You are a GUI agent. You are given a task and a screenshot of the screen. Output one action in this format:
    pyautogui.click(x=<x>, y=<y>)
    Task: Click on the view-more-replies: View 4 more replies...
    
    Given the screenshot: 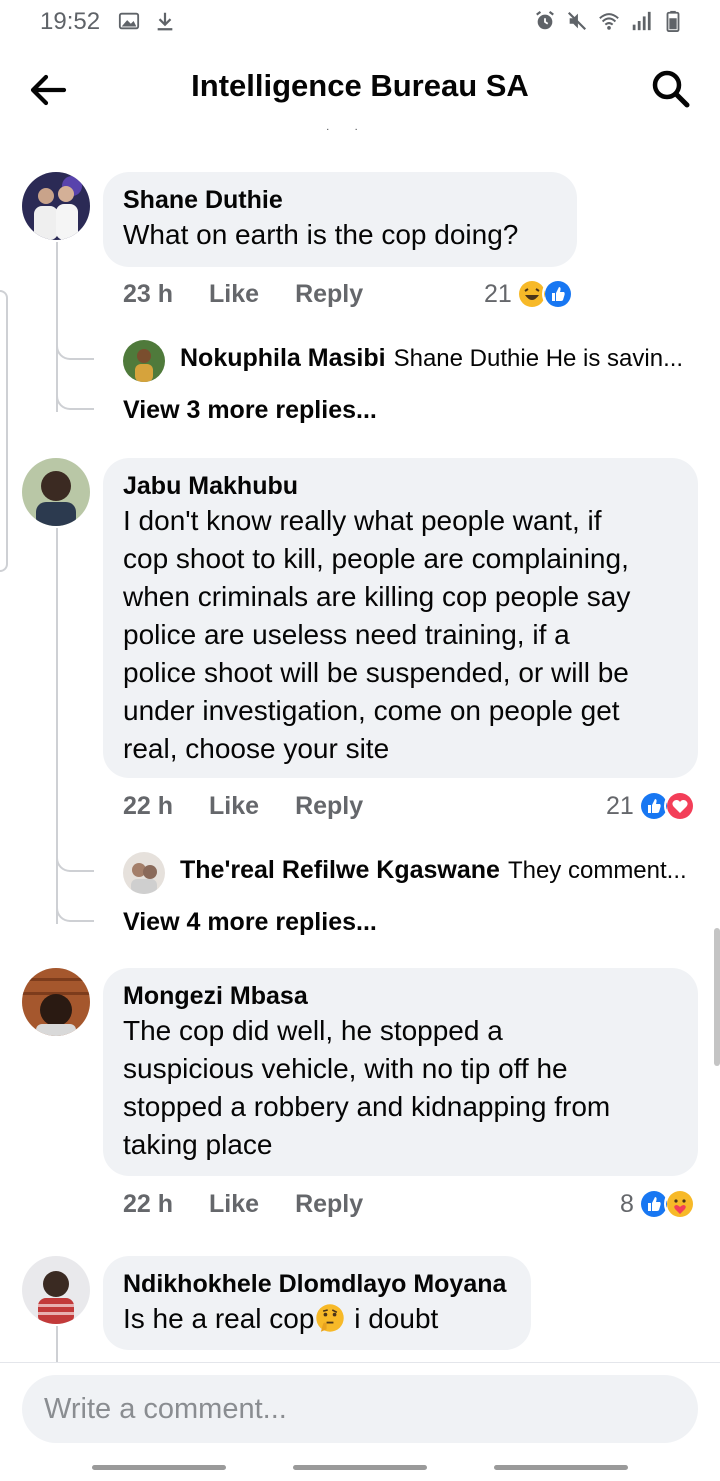 What is the action you would take?
    pyautogui.click(x=250, y=922)
    